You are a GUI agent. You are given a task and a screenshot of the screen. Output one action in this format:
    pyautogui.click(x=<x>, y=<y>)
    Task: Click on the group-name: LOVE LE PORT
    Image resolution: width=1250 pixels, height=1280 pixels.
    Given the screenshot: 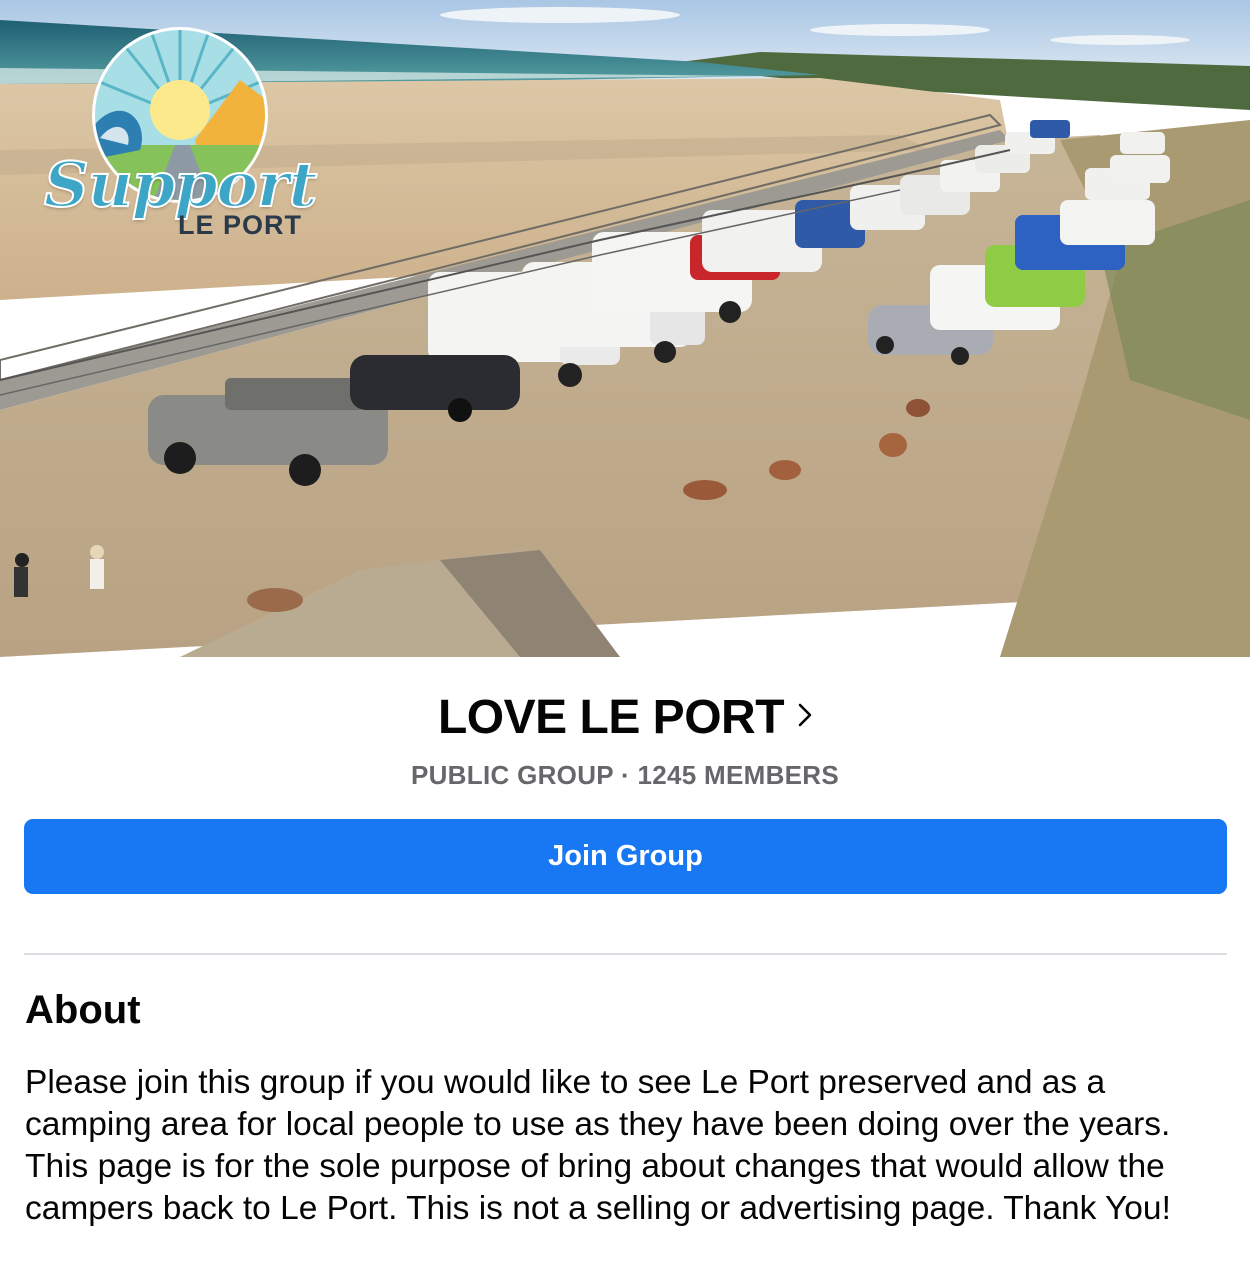 What is the action you would take?
    pyautogui.click(x=611, y=717)
    